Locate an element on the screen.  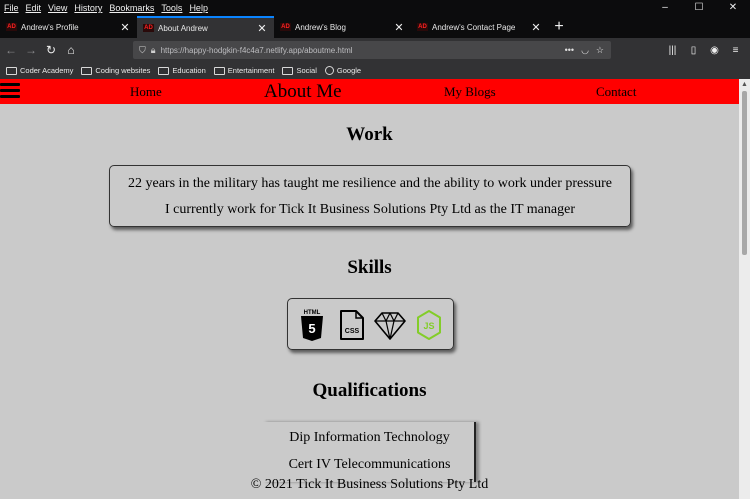
css-file-icon: CSS is located at coordinates (352, 325).